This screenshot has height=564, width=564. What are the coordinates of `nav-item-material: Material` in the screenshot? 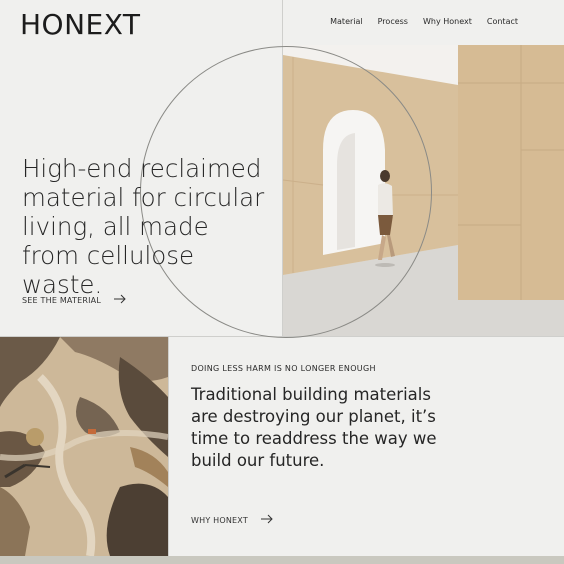 It's located at (346, 21).